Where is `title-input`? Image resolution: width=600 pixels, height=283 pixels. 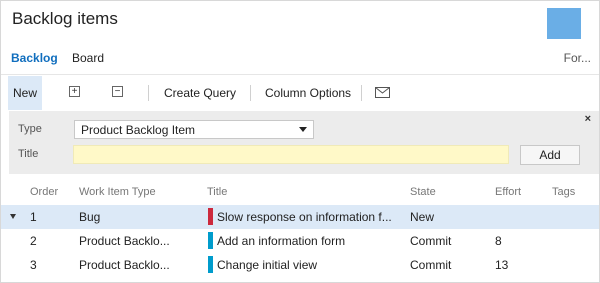 title-input is located at coordinates (291, 154).